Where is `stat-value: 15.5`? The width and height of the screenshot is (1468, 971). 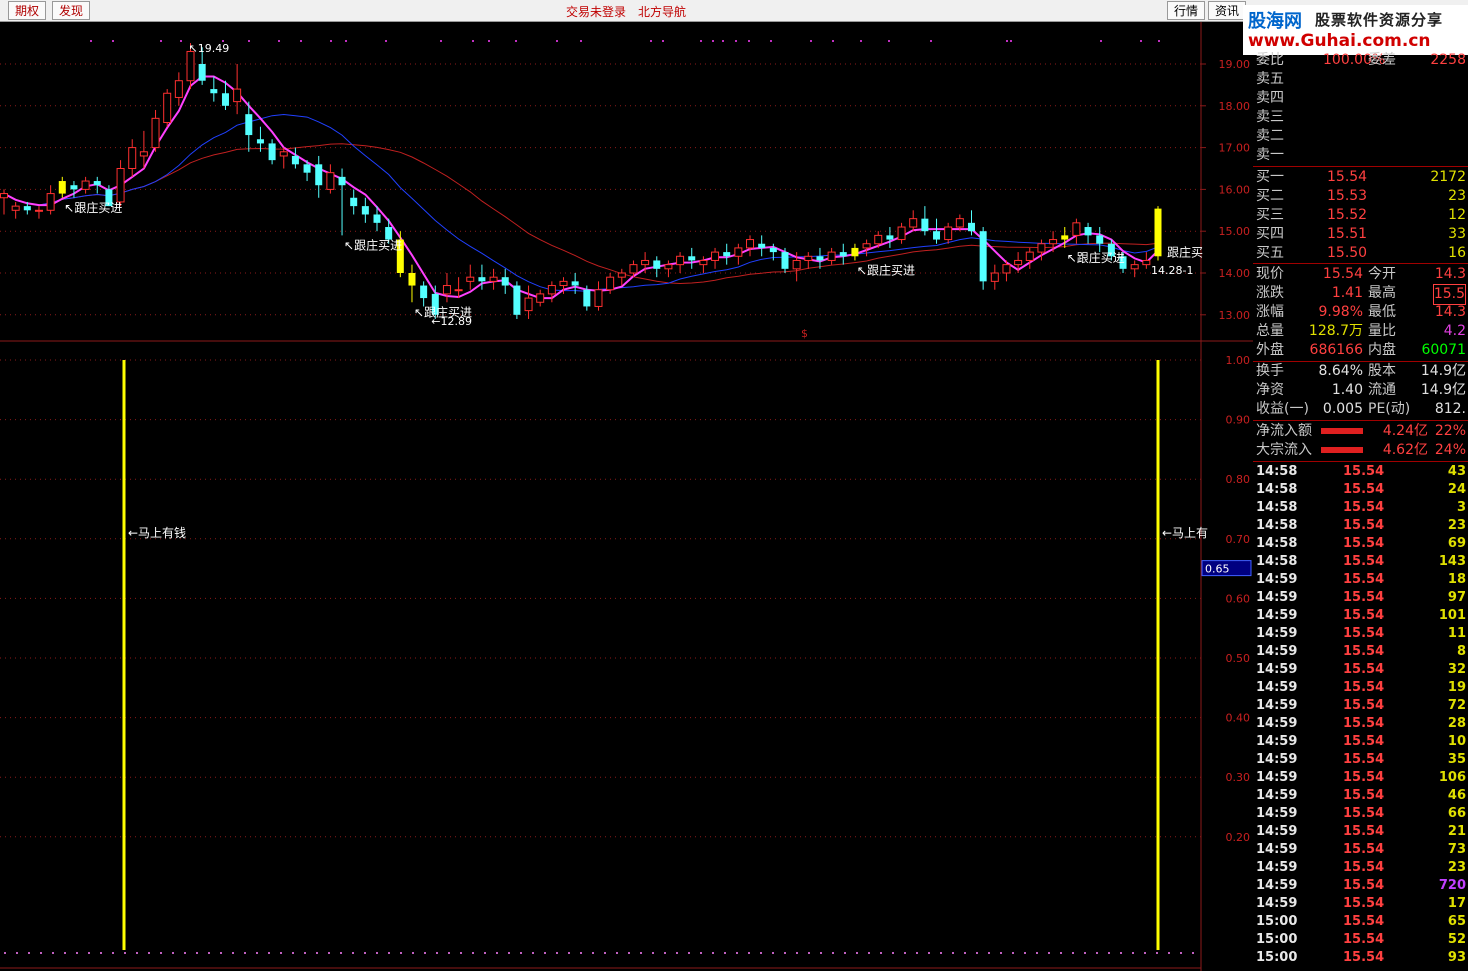
stat-value: 15.5 is located at coordinates (1449, 294).